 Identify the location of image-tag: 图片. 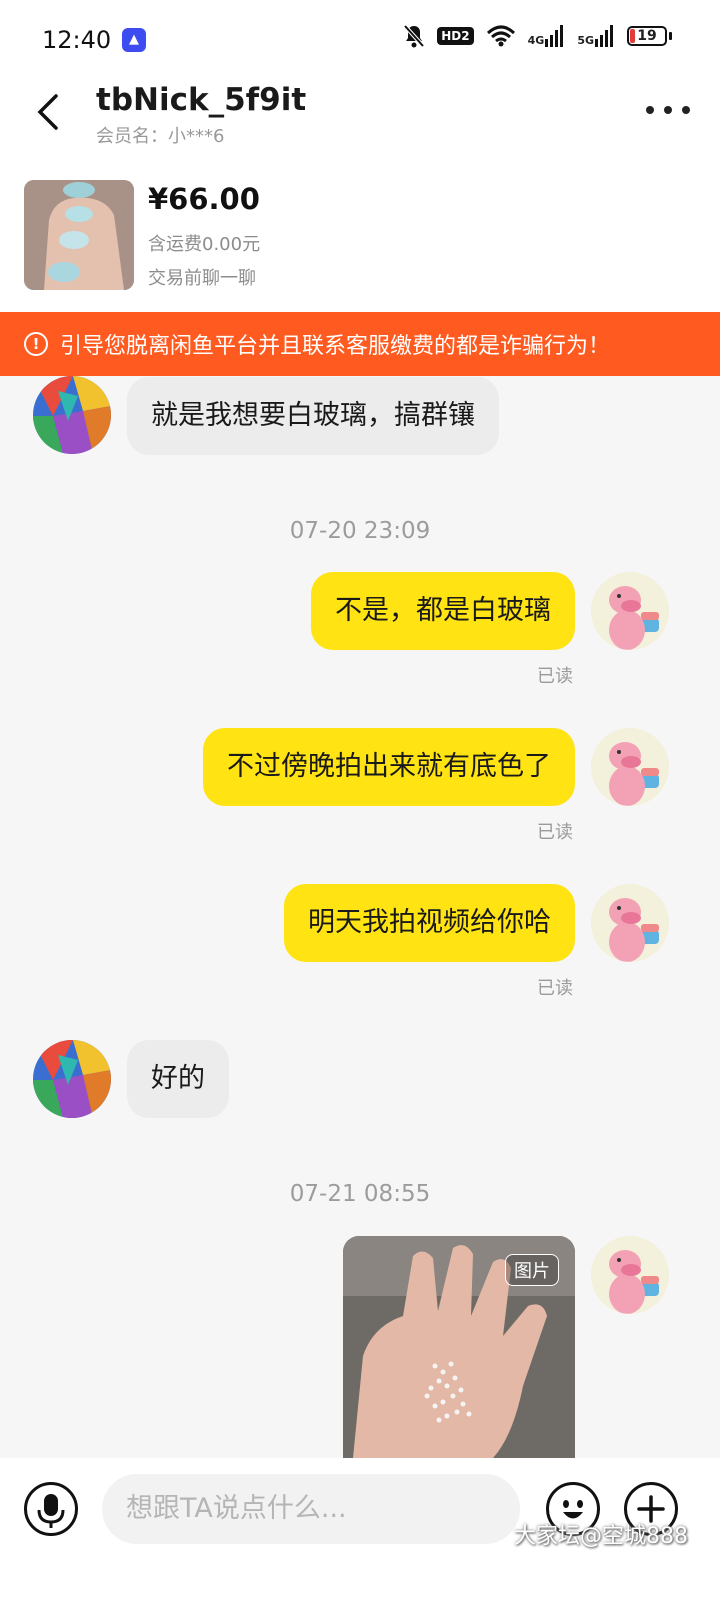
(532, 1270).